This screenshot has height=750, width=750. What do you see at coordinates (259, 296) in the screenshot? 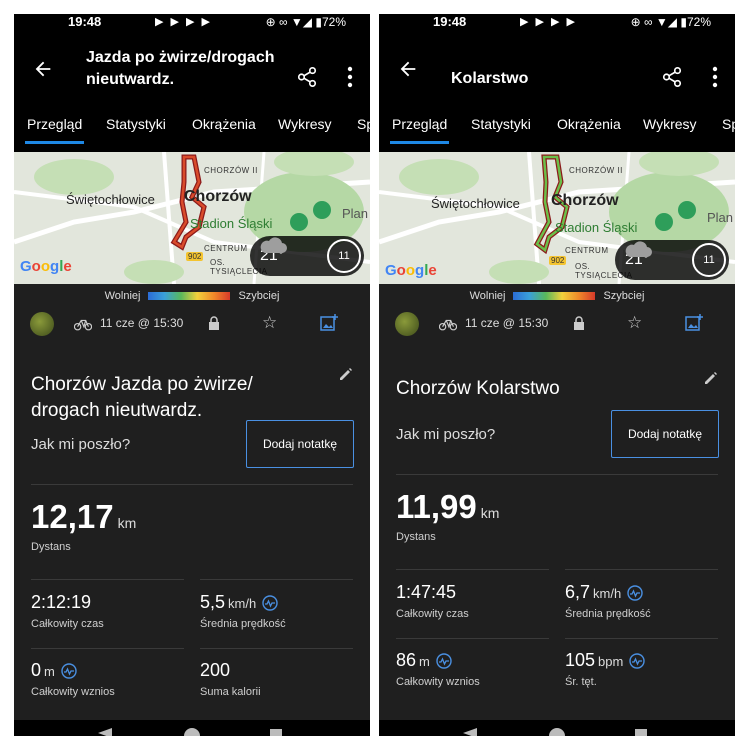
I see `legend-faster: Szybciej` at bounding box center [259, 296].